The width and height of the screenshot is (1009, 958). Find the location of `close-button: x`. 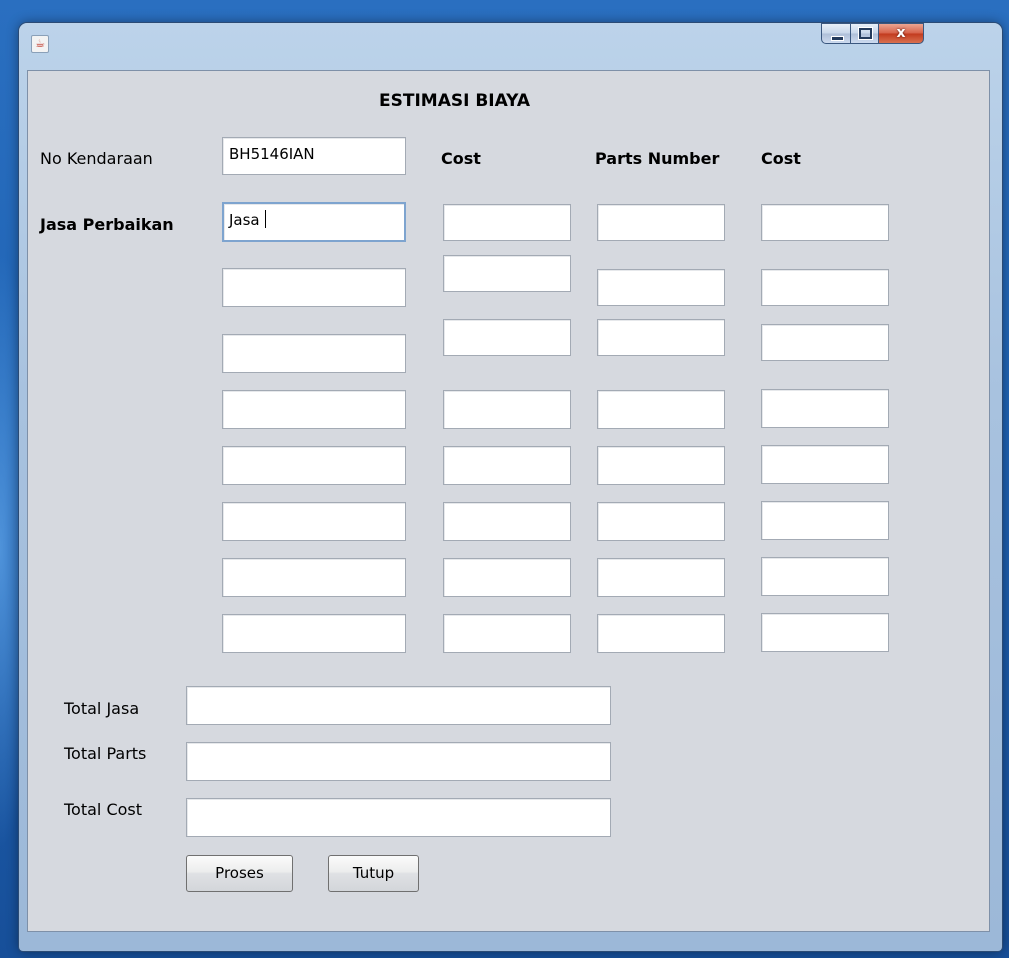

close-button: x is located at coordinates (901, 33).